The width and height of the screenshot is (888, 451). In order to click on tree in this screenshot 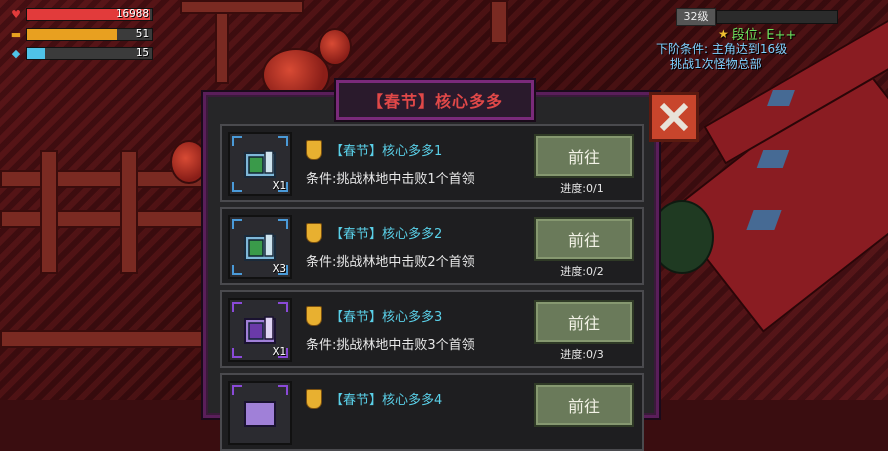, I will do `click(682, 237)`.